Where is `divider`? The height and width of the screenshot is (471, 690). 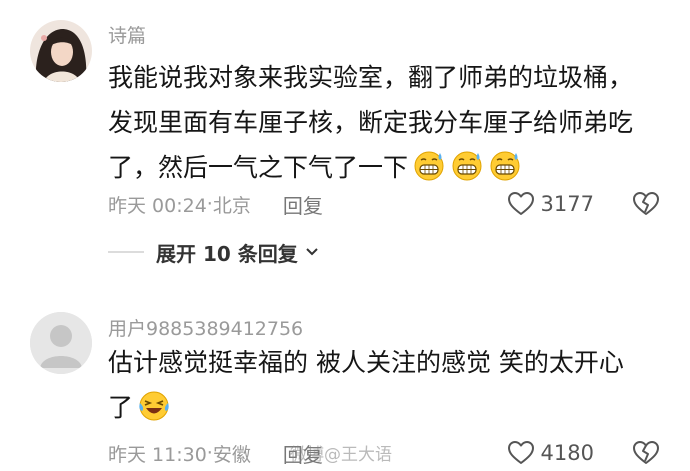 divider is located at coordinates (126, 252).